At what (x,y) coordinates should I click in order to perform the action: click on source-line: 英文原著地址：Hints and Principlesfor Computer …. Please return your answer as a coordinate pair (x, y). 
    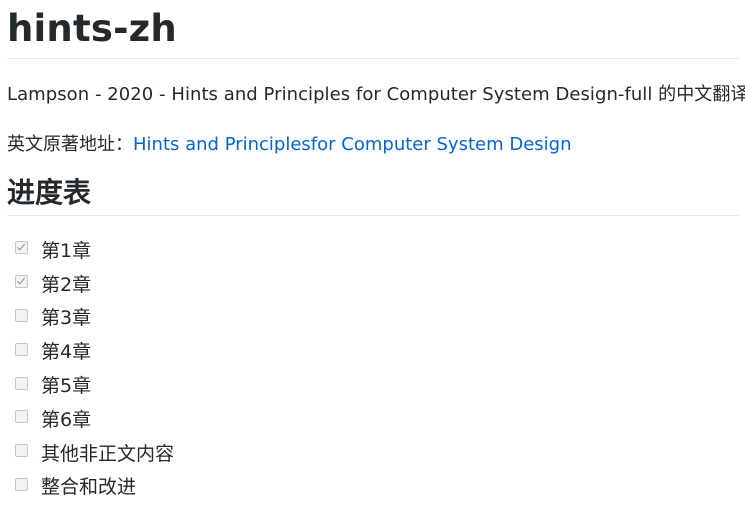
    Looking at the image, I should click on (376, 132).